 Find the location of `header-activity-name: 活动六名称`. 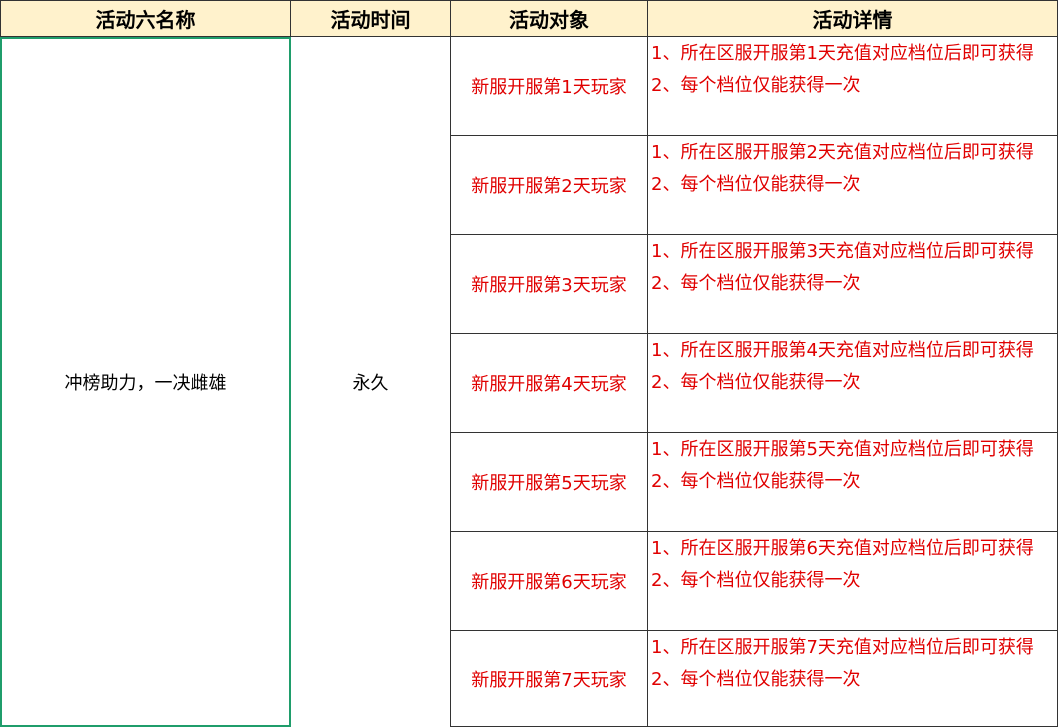

header-activity-name: 活动六名称 is located at coordinates (145, 18).